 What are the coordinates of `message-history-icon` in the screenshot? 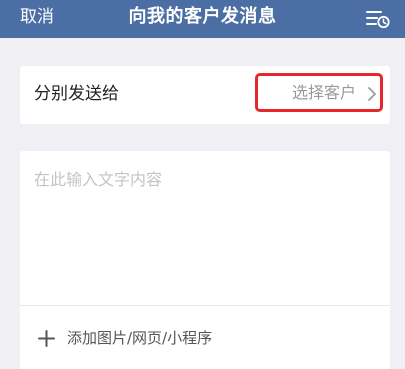 It's located at (378, 19).